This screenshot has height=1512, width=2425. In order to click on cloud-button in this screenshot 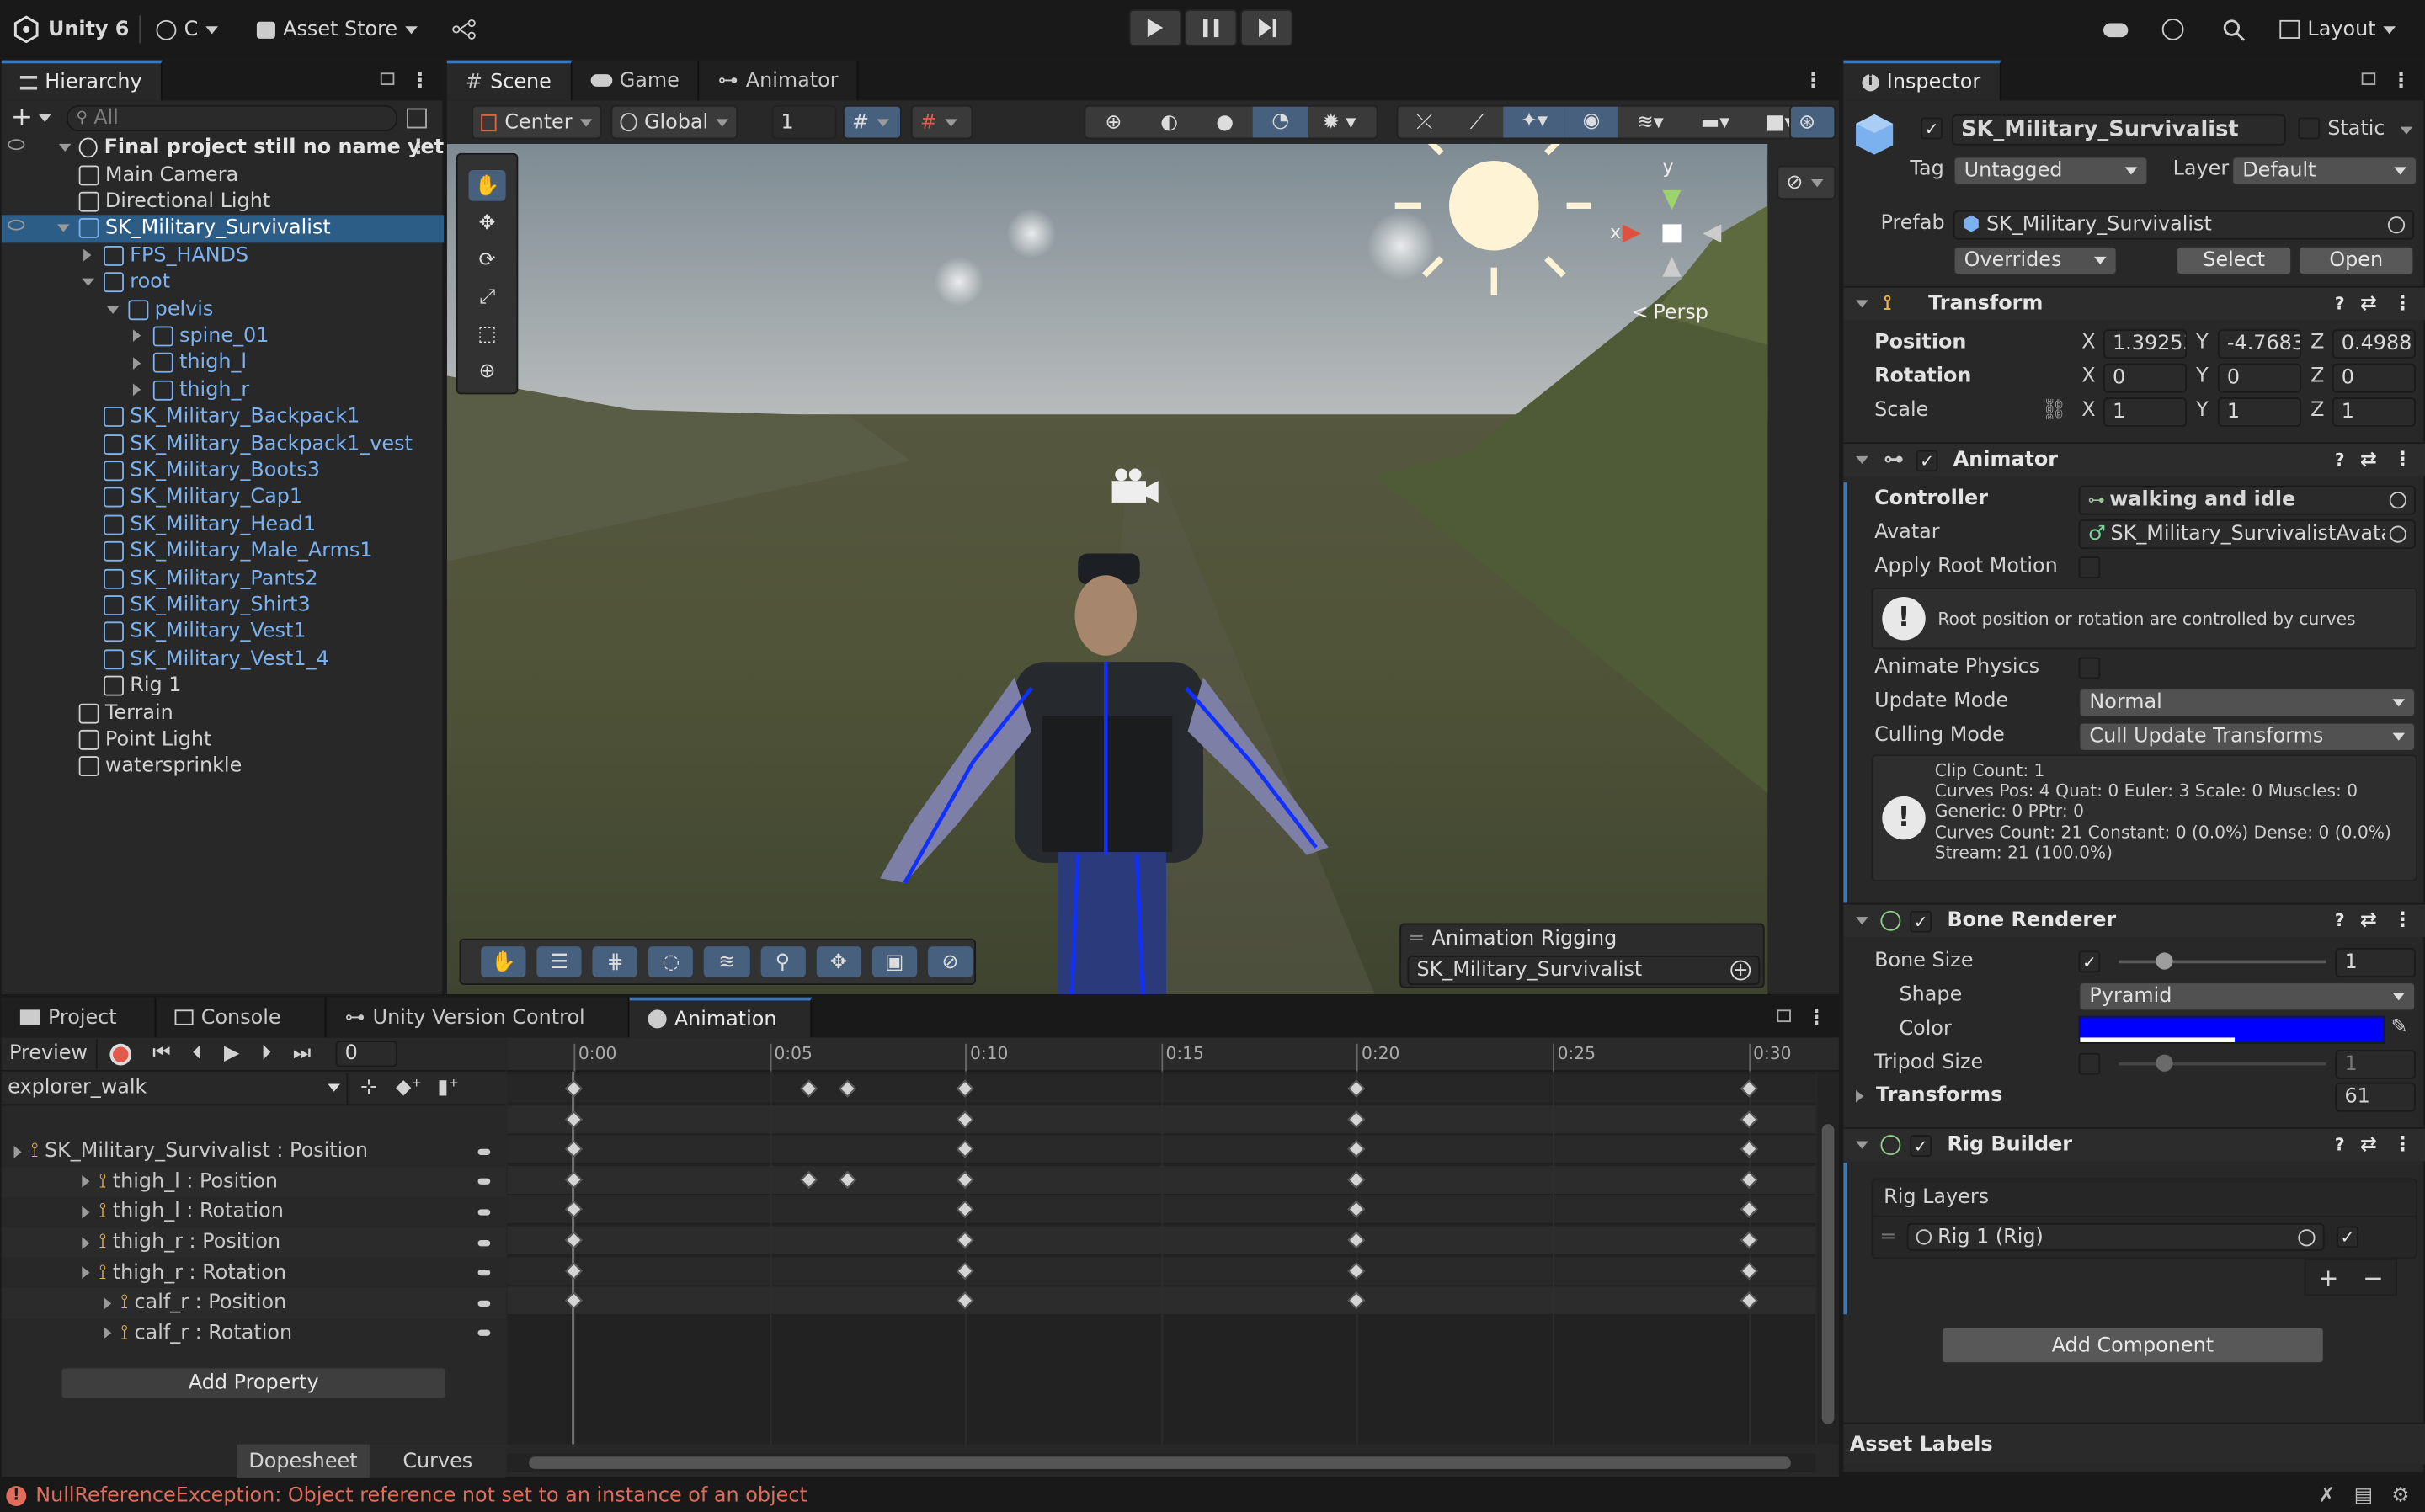, I will do `click(2116, 29)`.